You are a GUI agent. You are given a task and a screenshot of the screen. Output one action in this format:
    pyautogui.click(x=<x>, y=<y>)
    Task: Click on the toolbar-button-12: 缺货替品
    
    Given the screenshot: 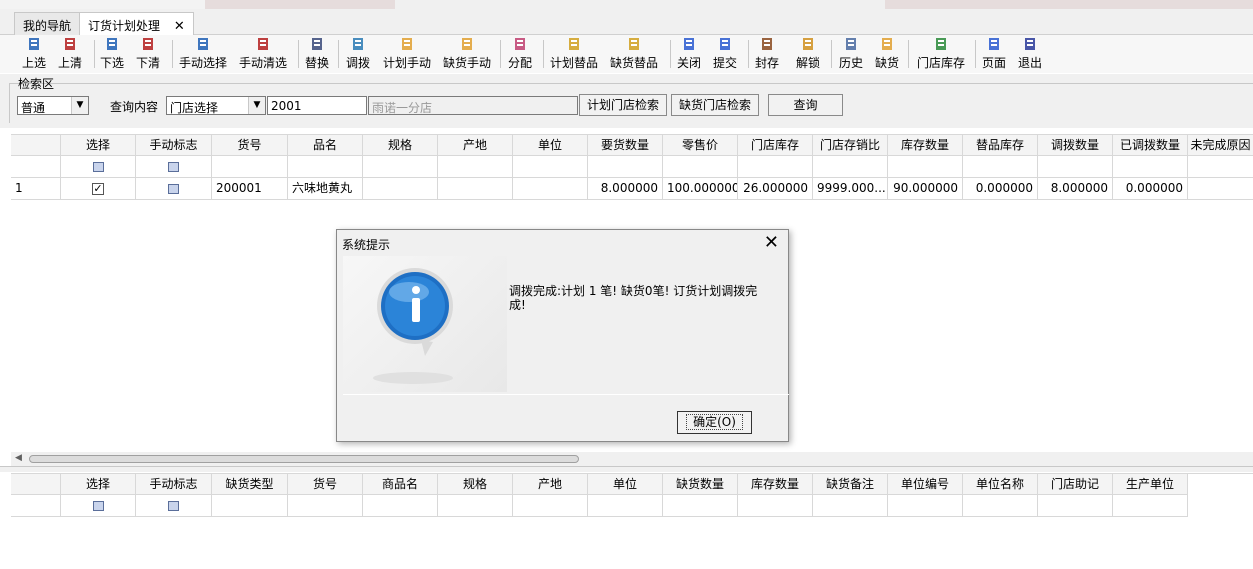 What is the action you would take?
    pyautogui.click(x=634, y=54)
    